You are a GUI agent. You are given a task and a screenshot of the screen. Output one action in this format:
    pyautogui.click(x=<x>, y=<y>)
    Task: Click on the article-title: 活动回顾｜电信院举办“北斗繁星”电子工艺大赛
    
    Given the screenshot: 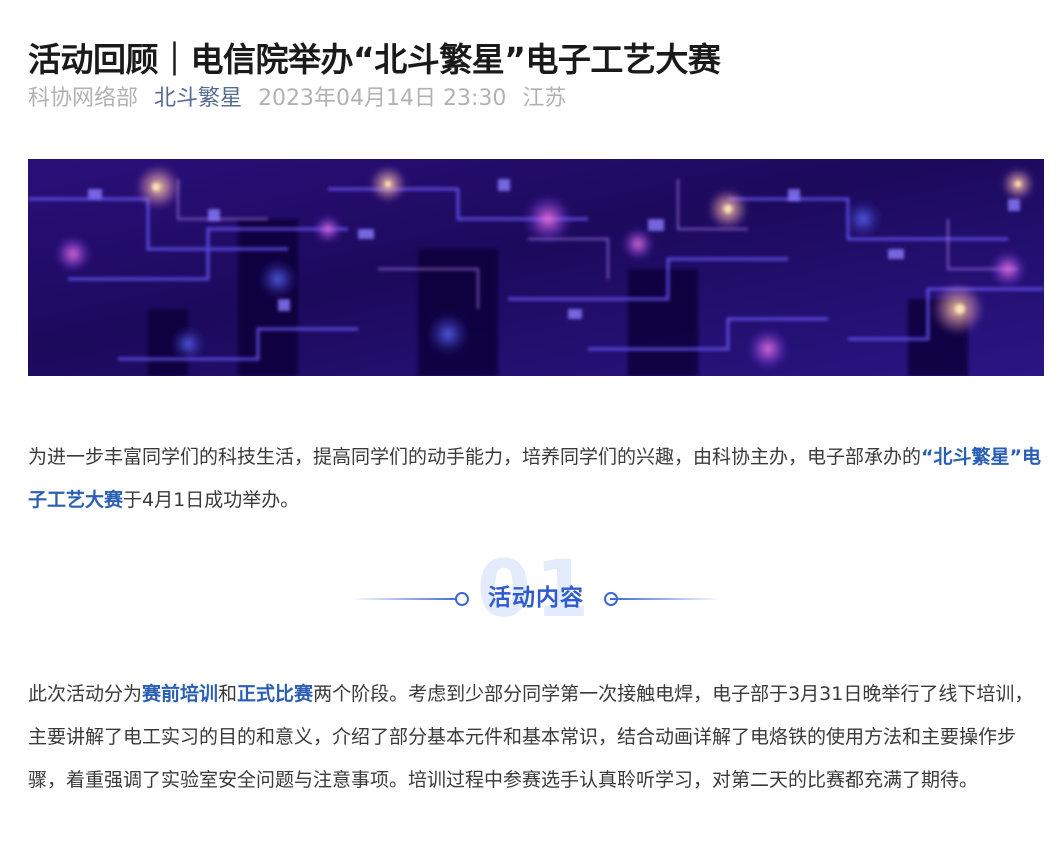 What is the action you would take?
    pyautogui.click(x=374, y=60)
    